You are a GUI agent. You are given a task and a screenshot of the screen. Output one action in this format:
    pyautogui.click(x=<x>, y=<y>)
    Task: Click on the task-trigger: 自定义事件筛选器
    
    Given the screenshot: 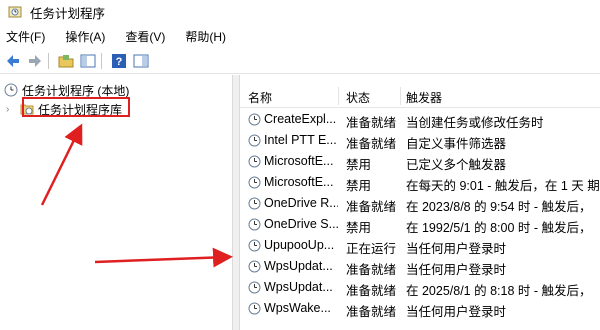 What is the action you would take?
    pyautogui.click(x=456, y=144)
    